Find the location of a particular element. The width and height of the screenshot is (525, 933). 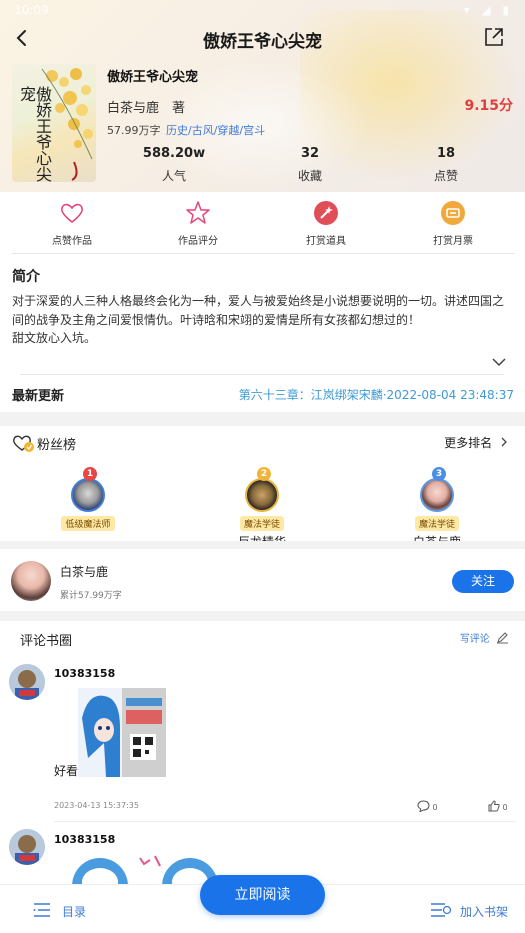

book-name: 傲娇王爷心尖宠 is located at coordinates (153, 77).